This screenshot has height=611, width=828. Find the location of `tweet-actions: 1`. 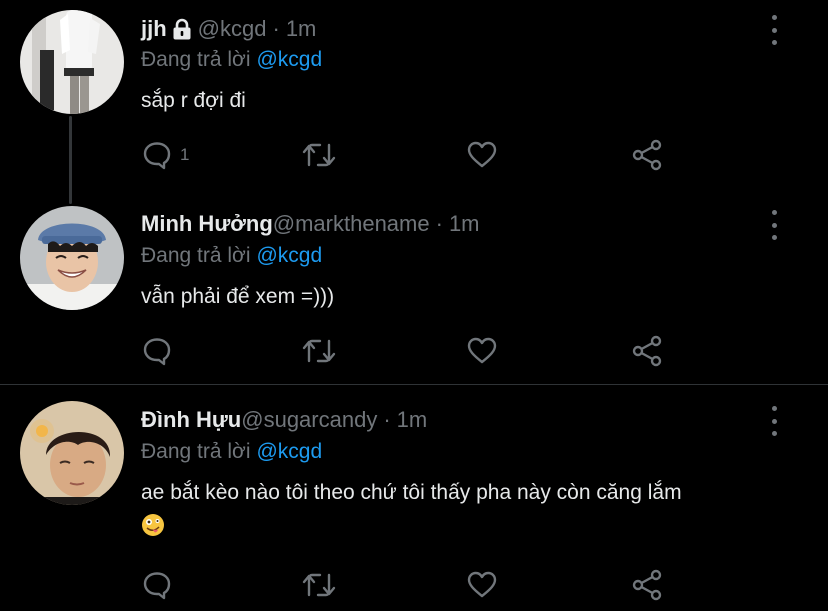

tweet-actions: 1 is located at coordinates (410, 155).